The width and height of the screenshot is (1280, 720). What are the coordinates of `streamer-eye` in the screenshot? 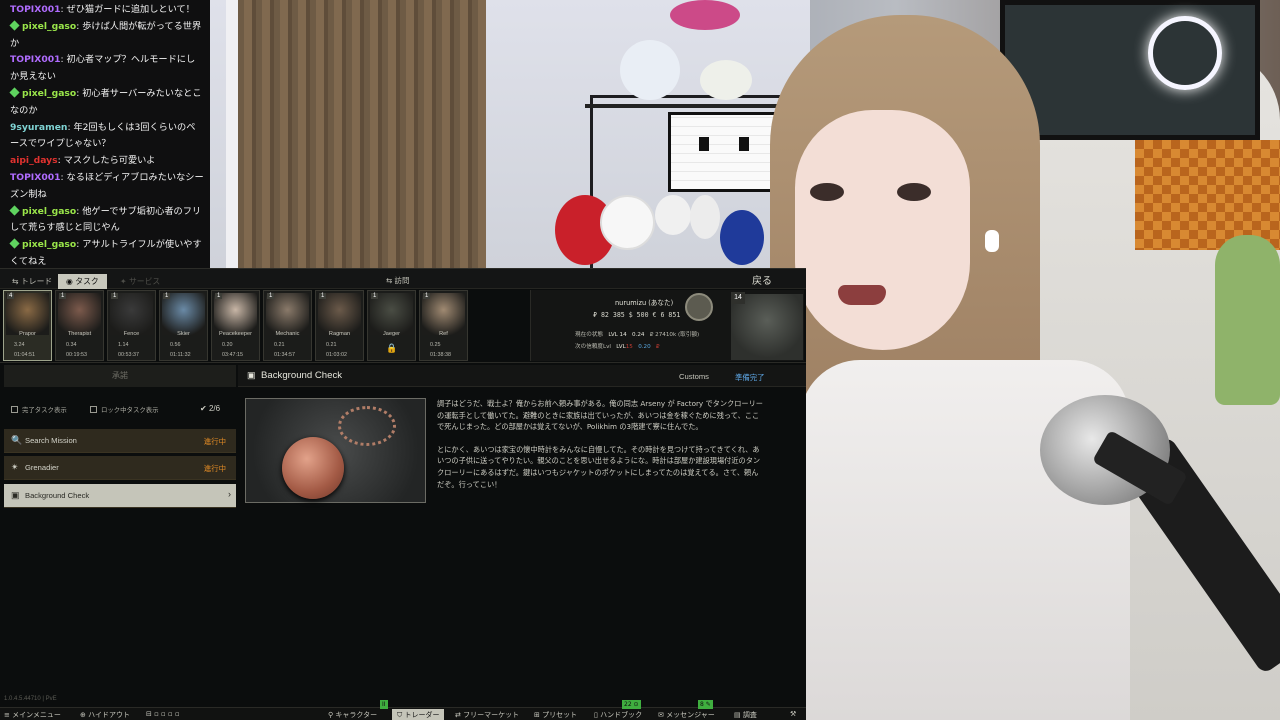 It's located at (914, 192).